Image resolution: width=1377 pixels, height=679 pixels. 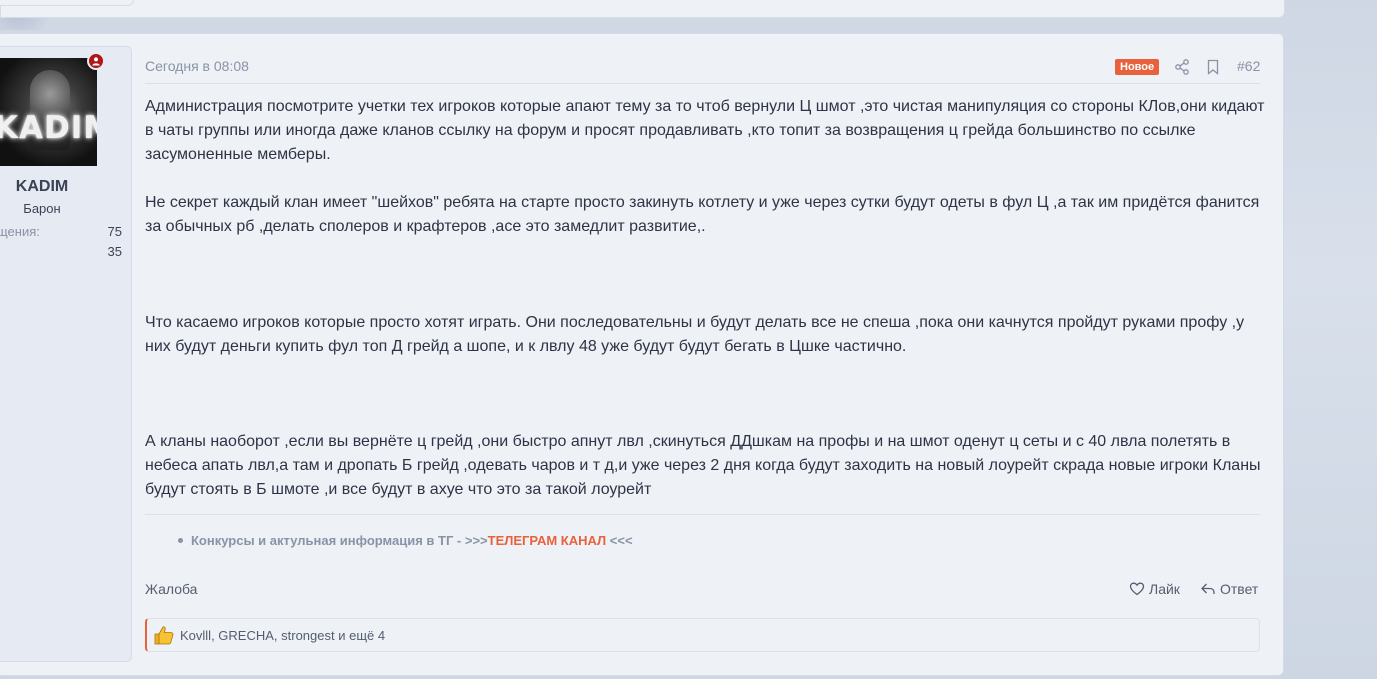 What do you see at coordinates (1164, 589) in the screenshot?
I see `like-label: Лайк` at bounding box center [1164, 589].